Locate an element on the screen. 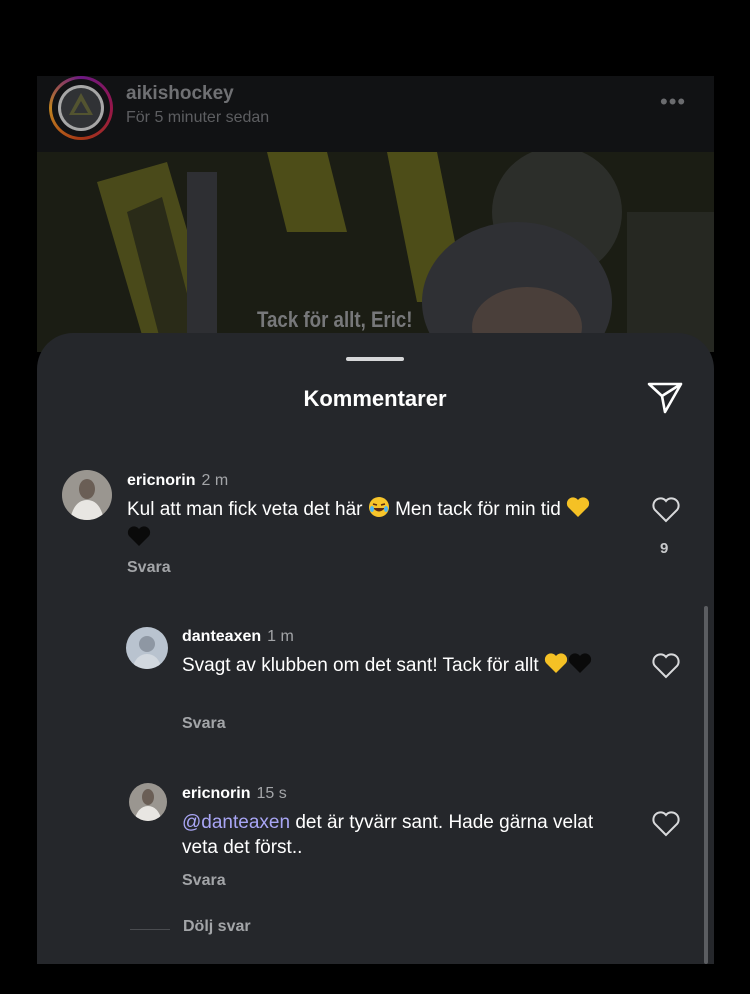  reply-time: 1 m is located at coordinates (280, 636).